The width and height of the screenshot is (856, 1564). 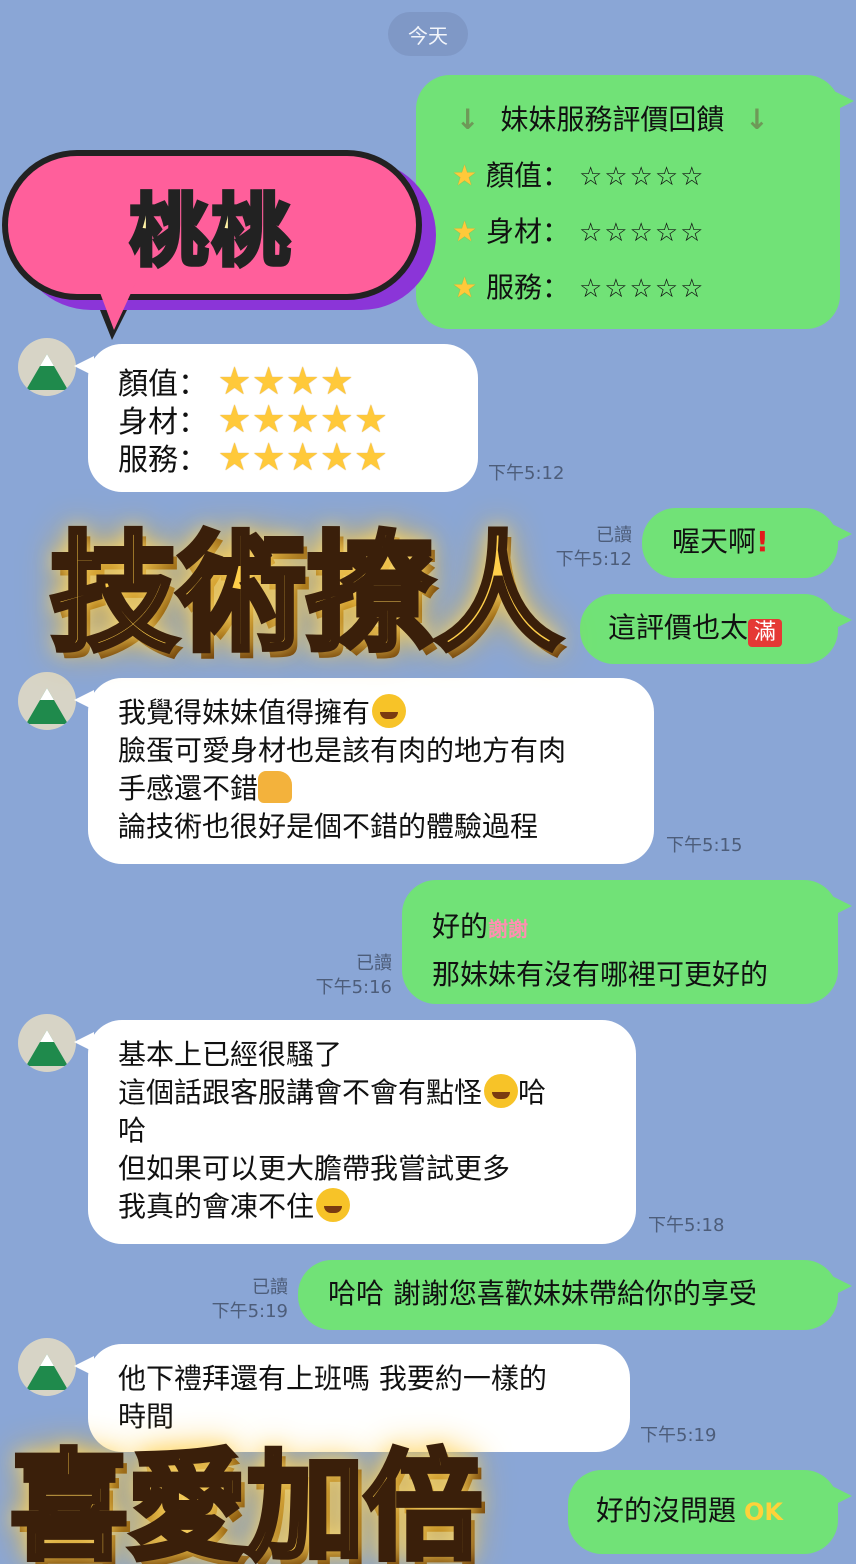 What do you see at coordinates (762, 541) in the screenshot?
I see `exclamation-icon: !` at bounding box center [762, 541].